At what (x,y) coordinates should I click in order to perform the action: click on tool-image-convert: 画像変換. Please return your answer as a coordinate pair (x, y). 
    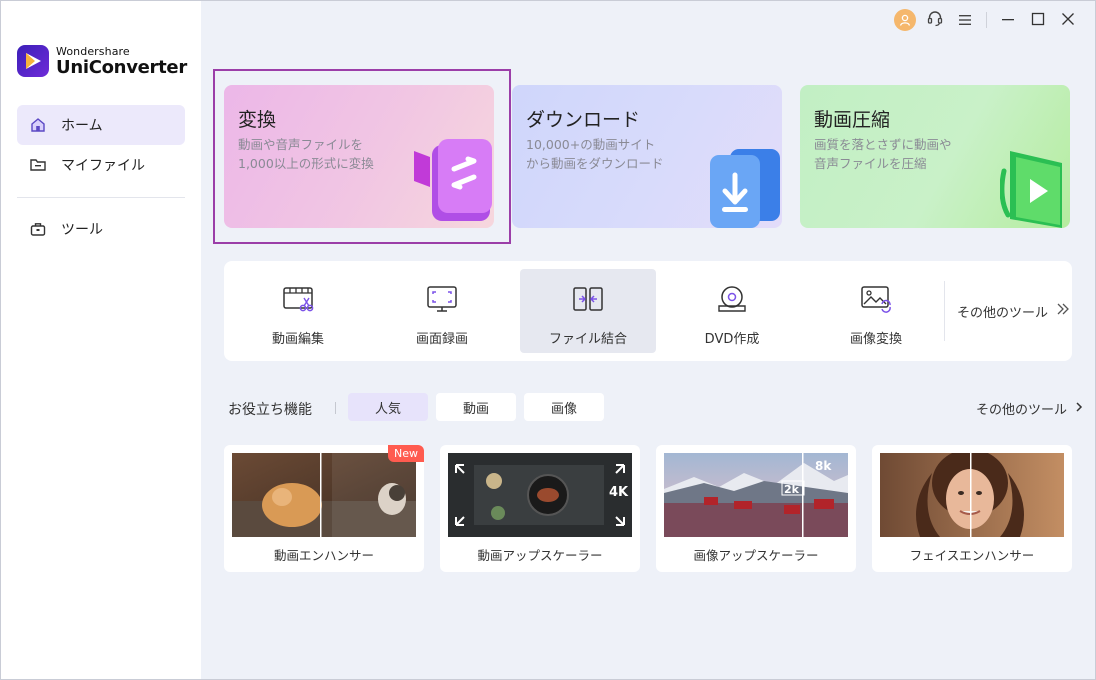
    Looking at the image, I should click on (876, 311).